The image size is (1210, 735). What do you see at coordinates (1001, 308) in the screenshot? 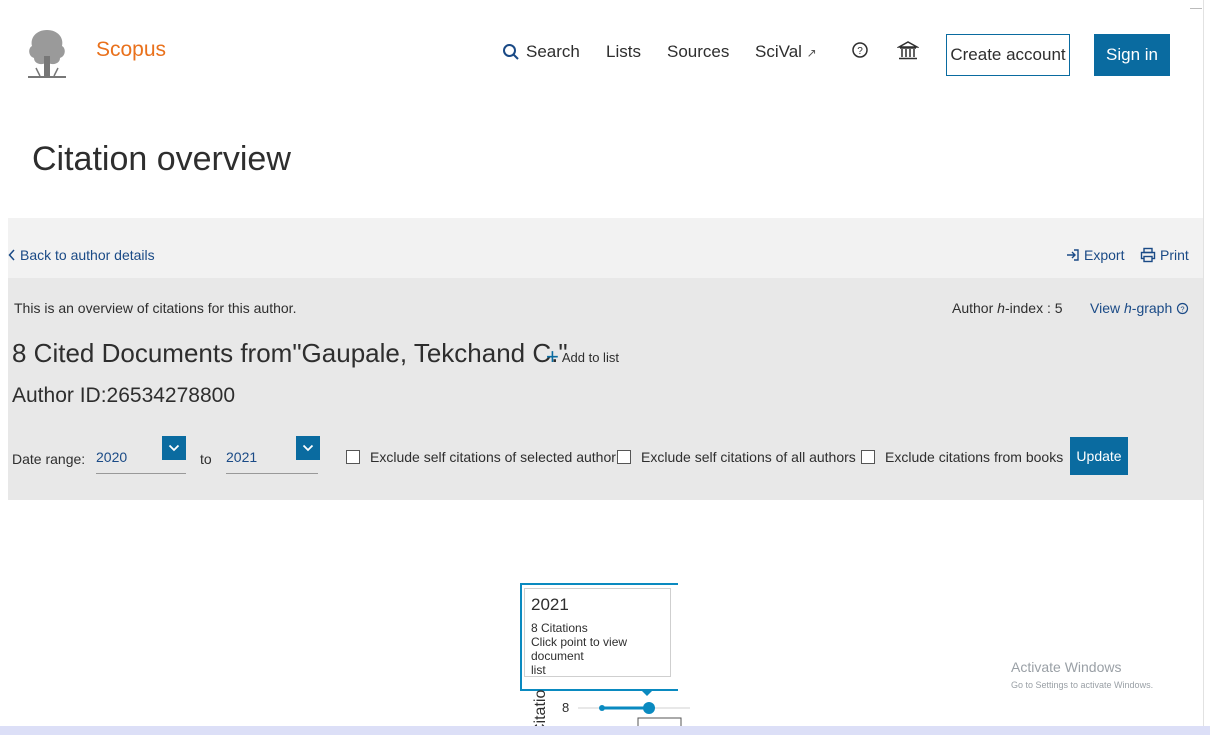
I see `hindex-italic: h` at bounding box center [1001, 308].